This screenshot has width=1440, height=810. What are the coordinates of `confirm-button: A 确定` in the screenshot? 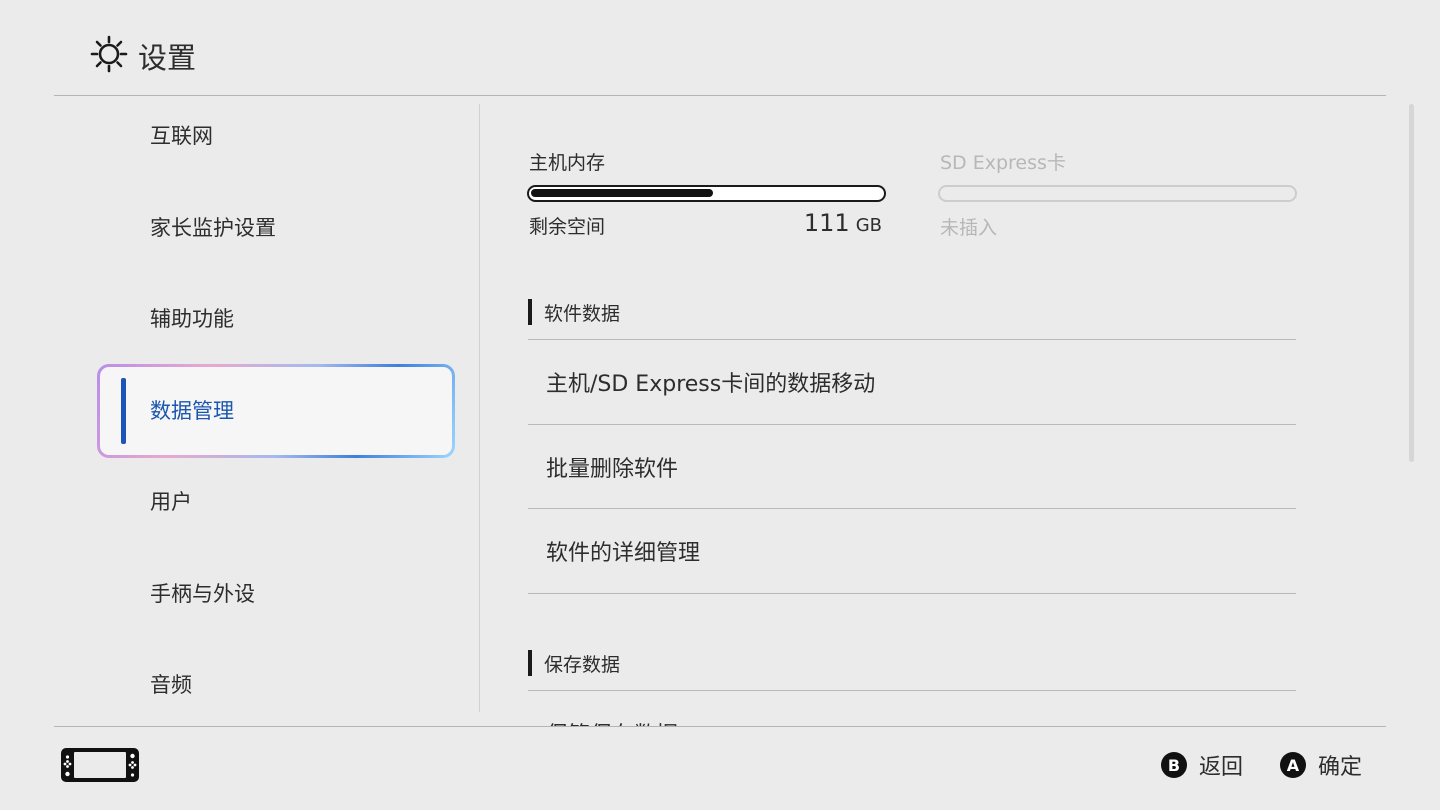 It's located at (1321, 765).